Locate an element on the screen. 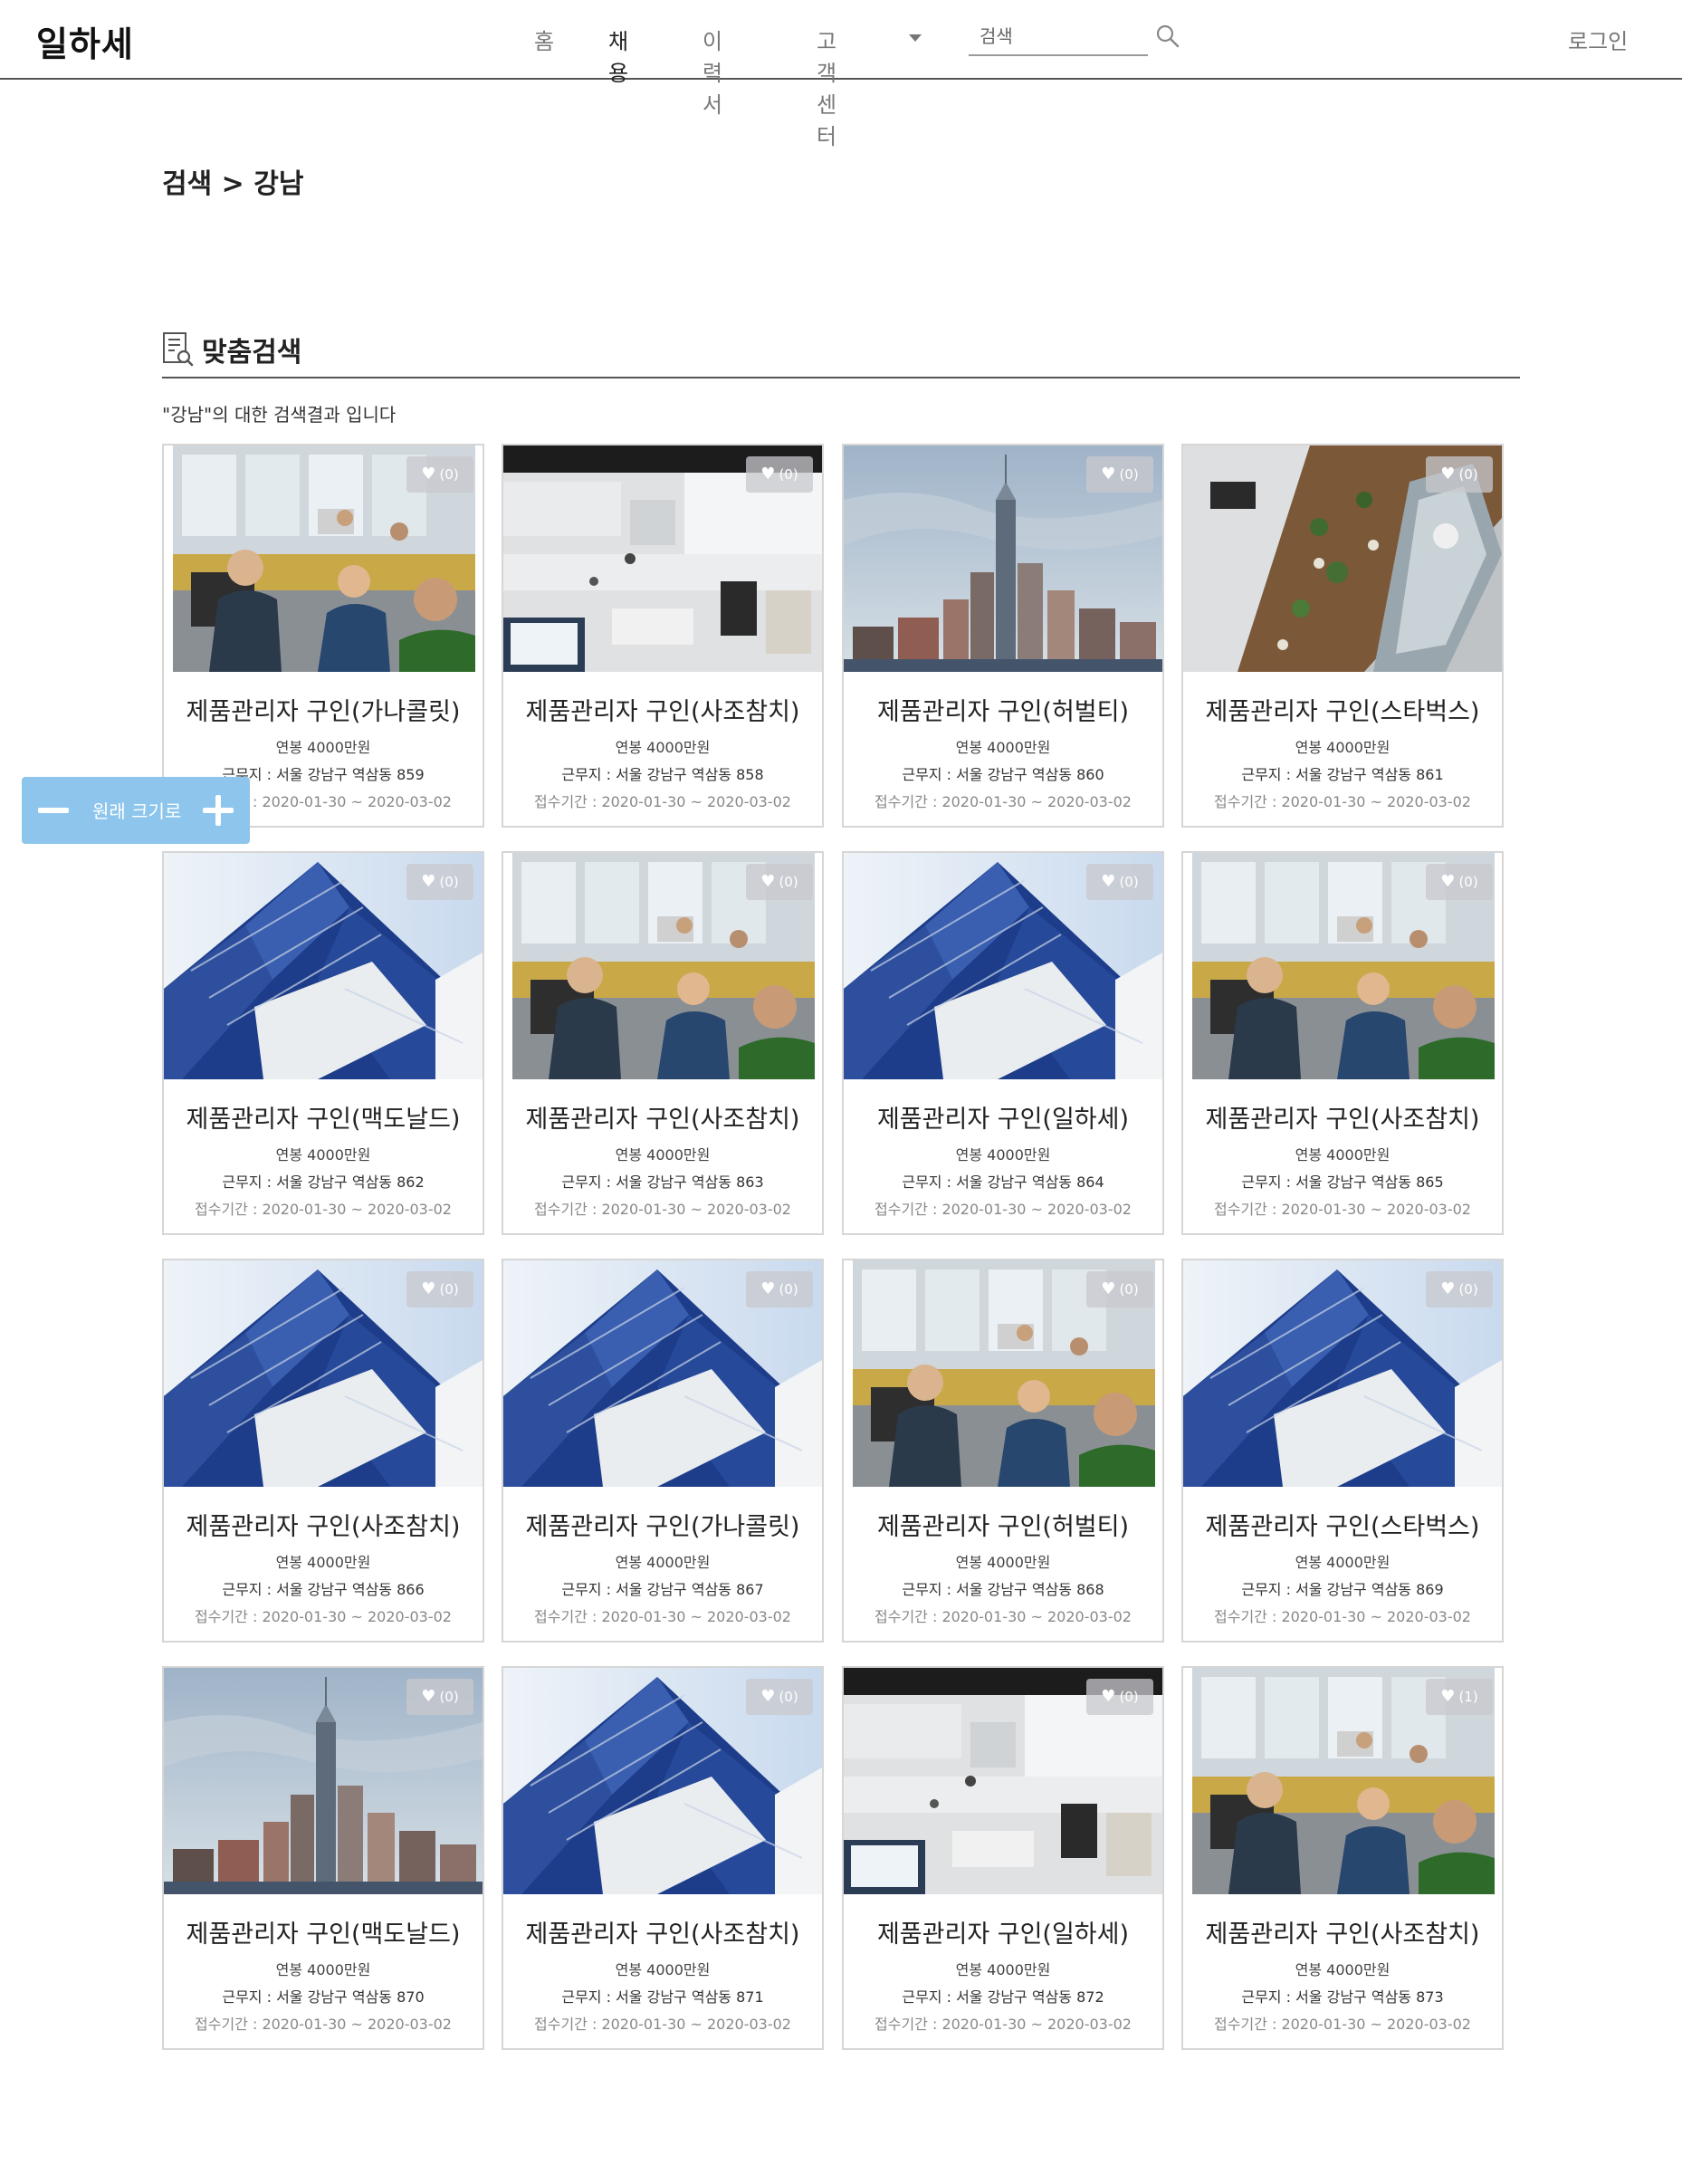 This screenshot has width=1682, height=2184. nav-home: 홈 is located at coordinates (544, 40).